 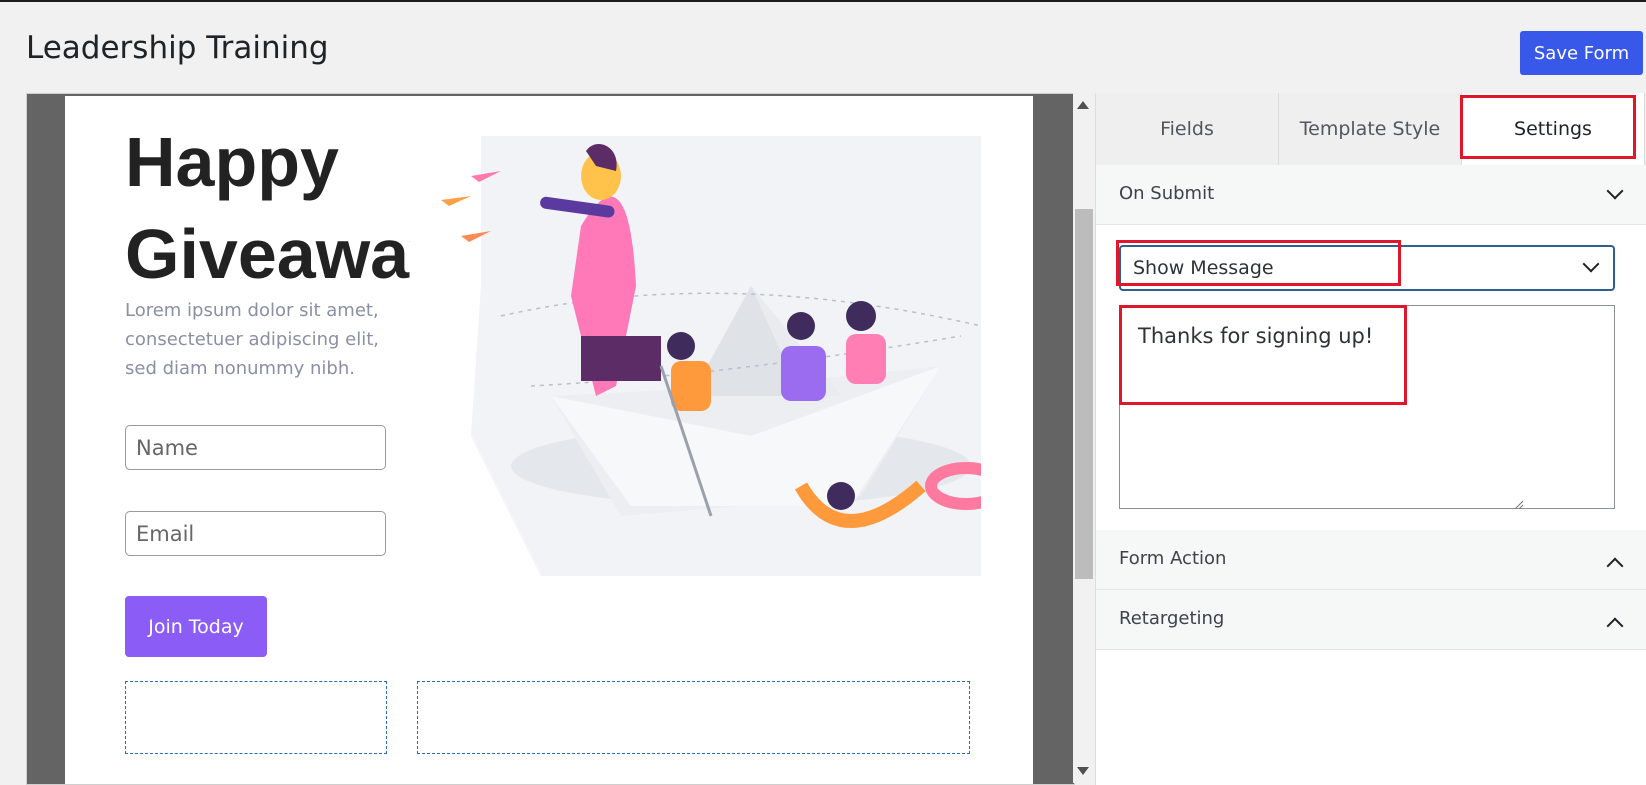 I want to click on panel-tabs: Fields Template Style Settings, so click(x=1371, y=129).